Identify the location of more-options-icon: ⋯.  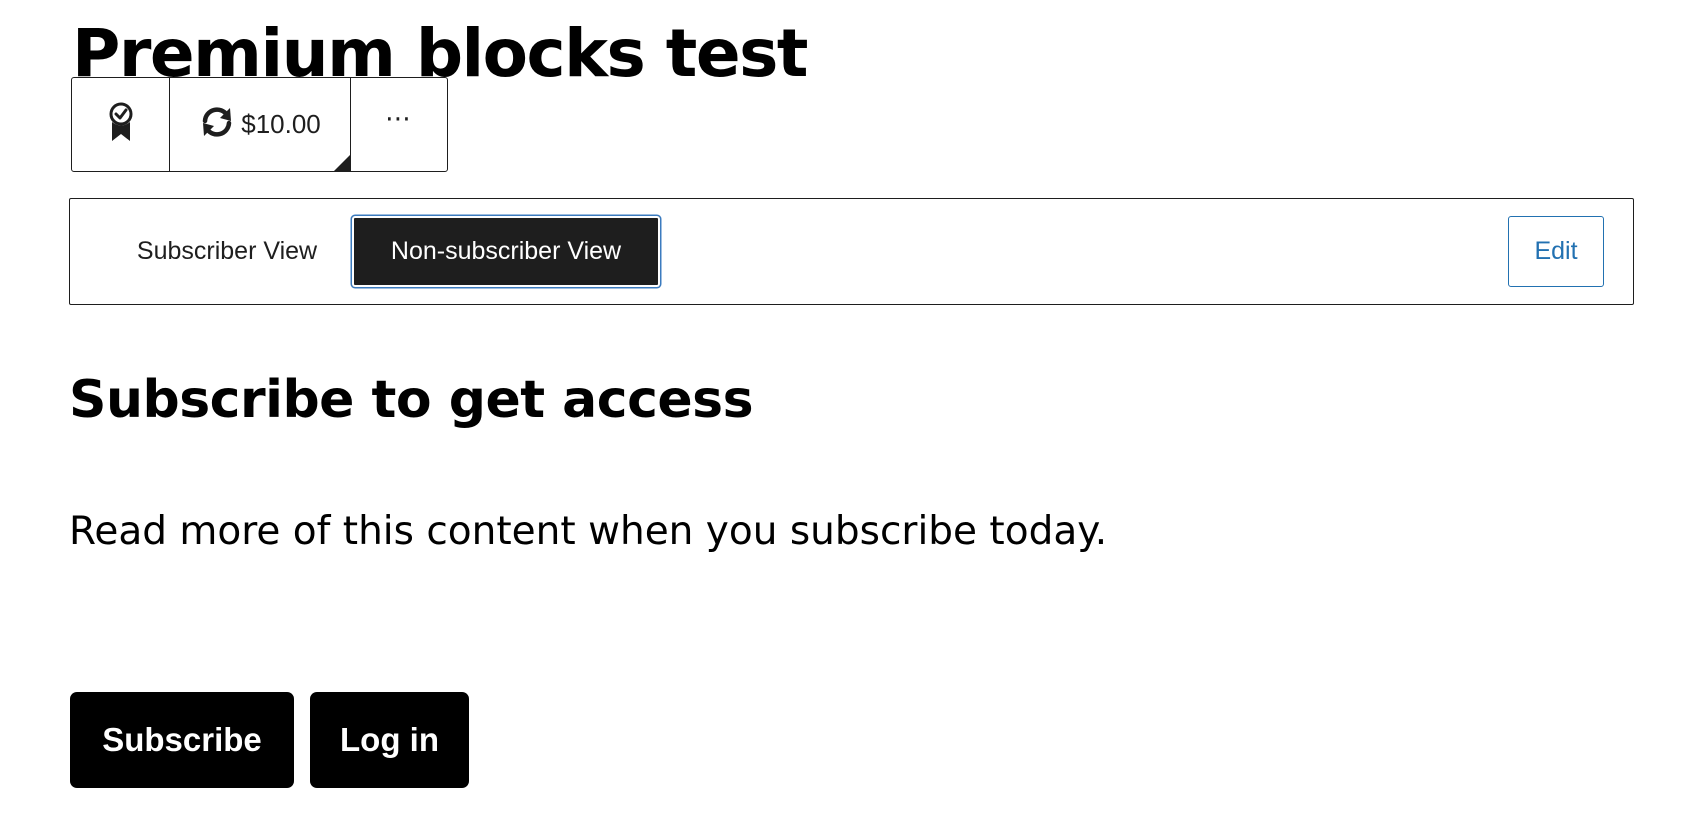
(399, 118).